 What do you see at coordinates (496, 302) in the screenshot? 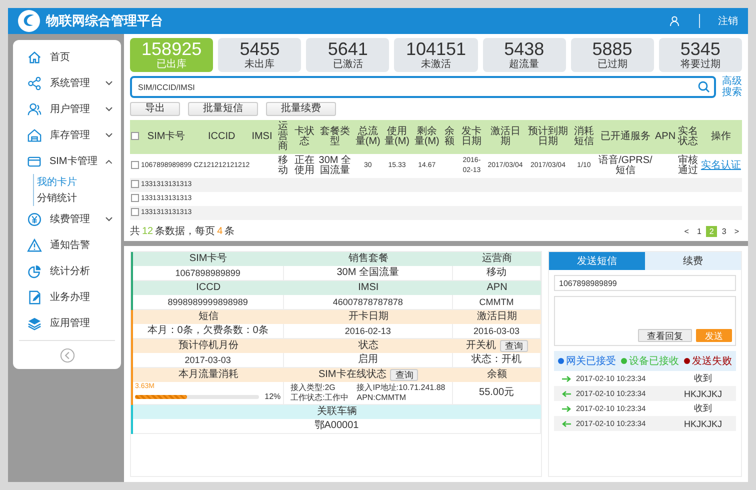
I see `field-value: CMMTM` at bounding box center [496, 302].